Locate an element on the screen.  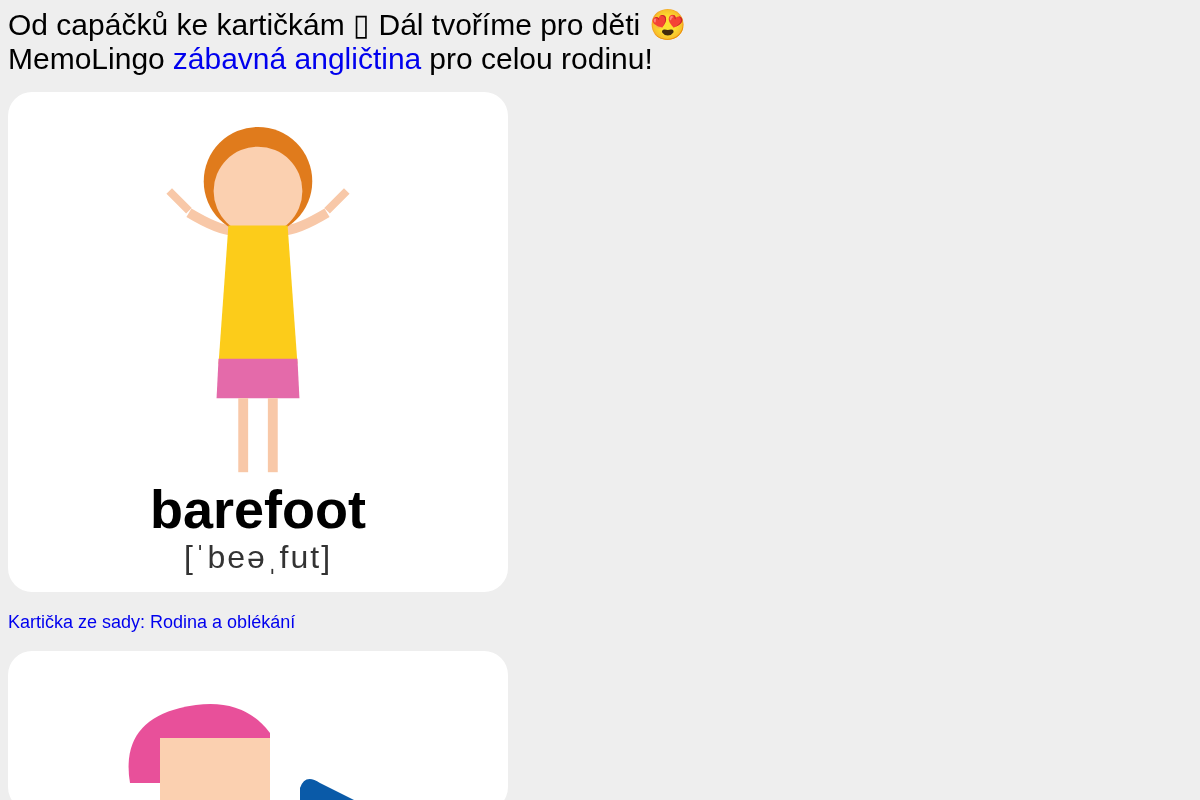
card-phonetic: [ˈbeəˌfut] is located at coordinates (258, 557).